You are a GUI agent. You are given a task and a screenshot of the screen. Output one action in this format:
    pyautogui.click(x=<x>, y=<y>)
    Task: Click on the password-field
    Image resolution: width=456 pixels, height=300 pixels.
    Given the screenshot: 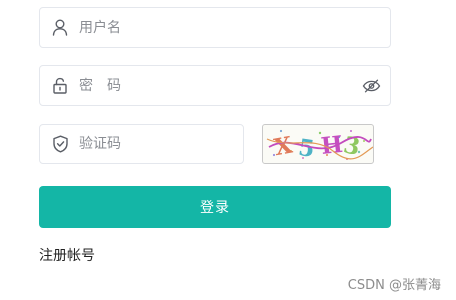 What is the action you would take?
    pyautogui.click(x=215, y=85)
    